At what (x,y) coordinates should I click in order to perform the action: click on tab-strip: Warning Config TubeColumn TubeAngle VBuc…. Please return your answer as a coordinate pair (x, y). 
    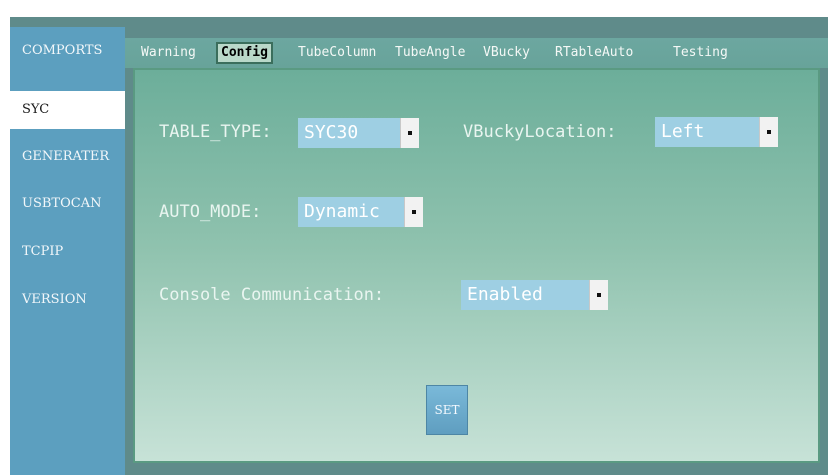
    Looking at the image, I should click on (476, 53).